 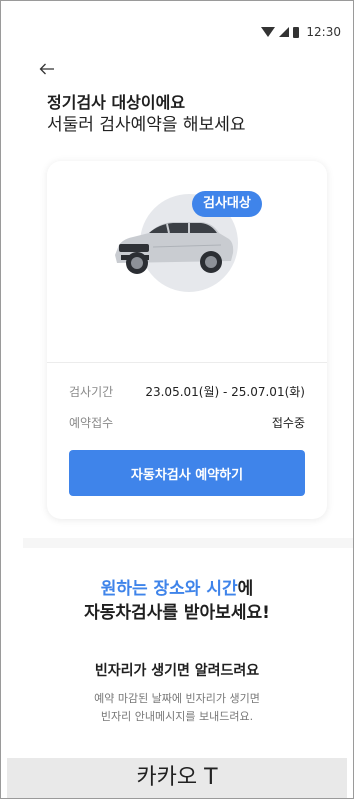 I want to click on reception-label: 예약접수, so click(x=91, y=423).